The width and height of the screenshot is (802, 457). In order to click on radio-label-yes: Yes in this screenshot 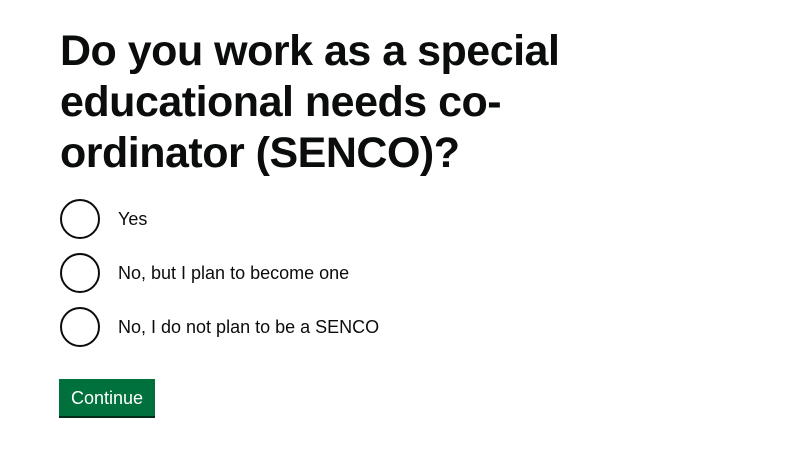, I will do `click(132, 219)`.